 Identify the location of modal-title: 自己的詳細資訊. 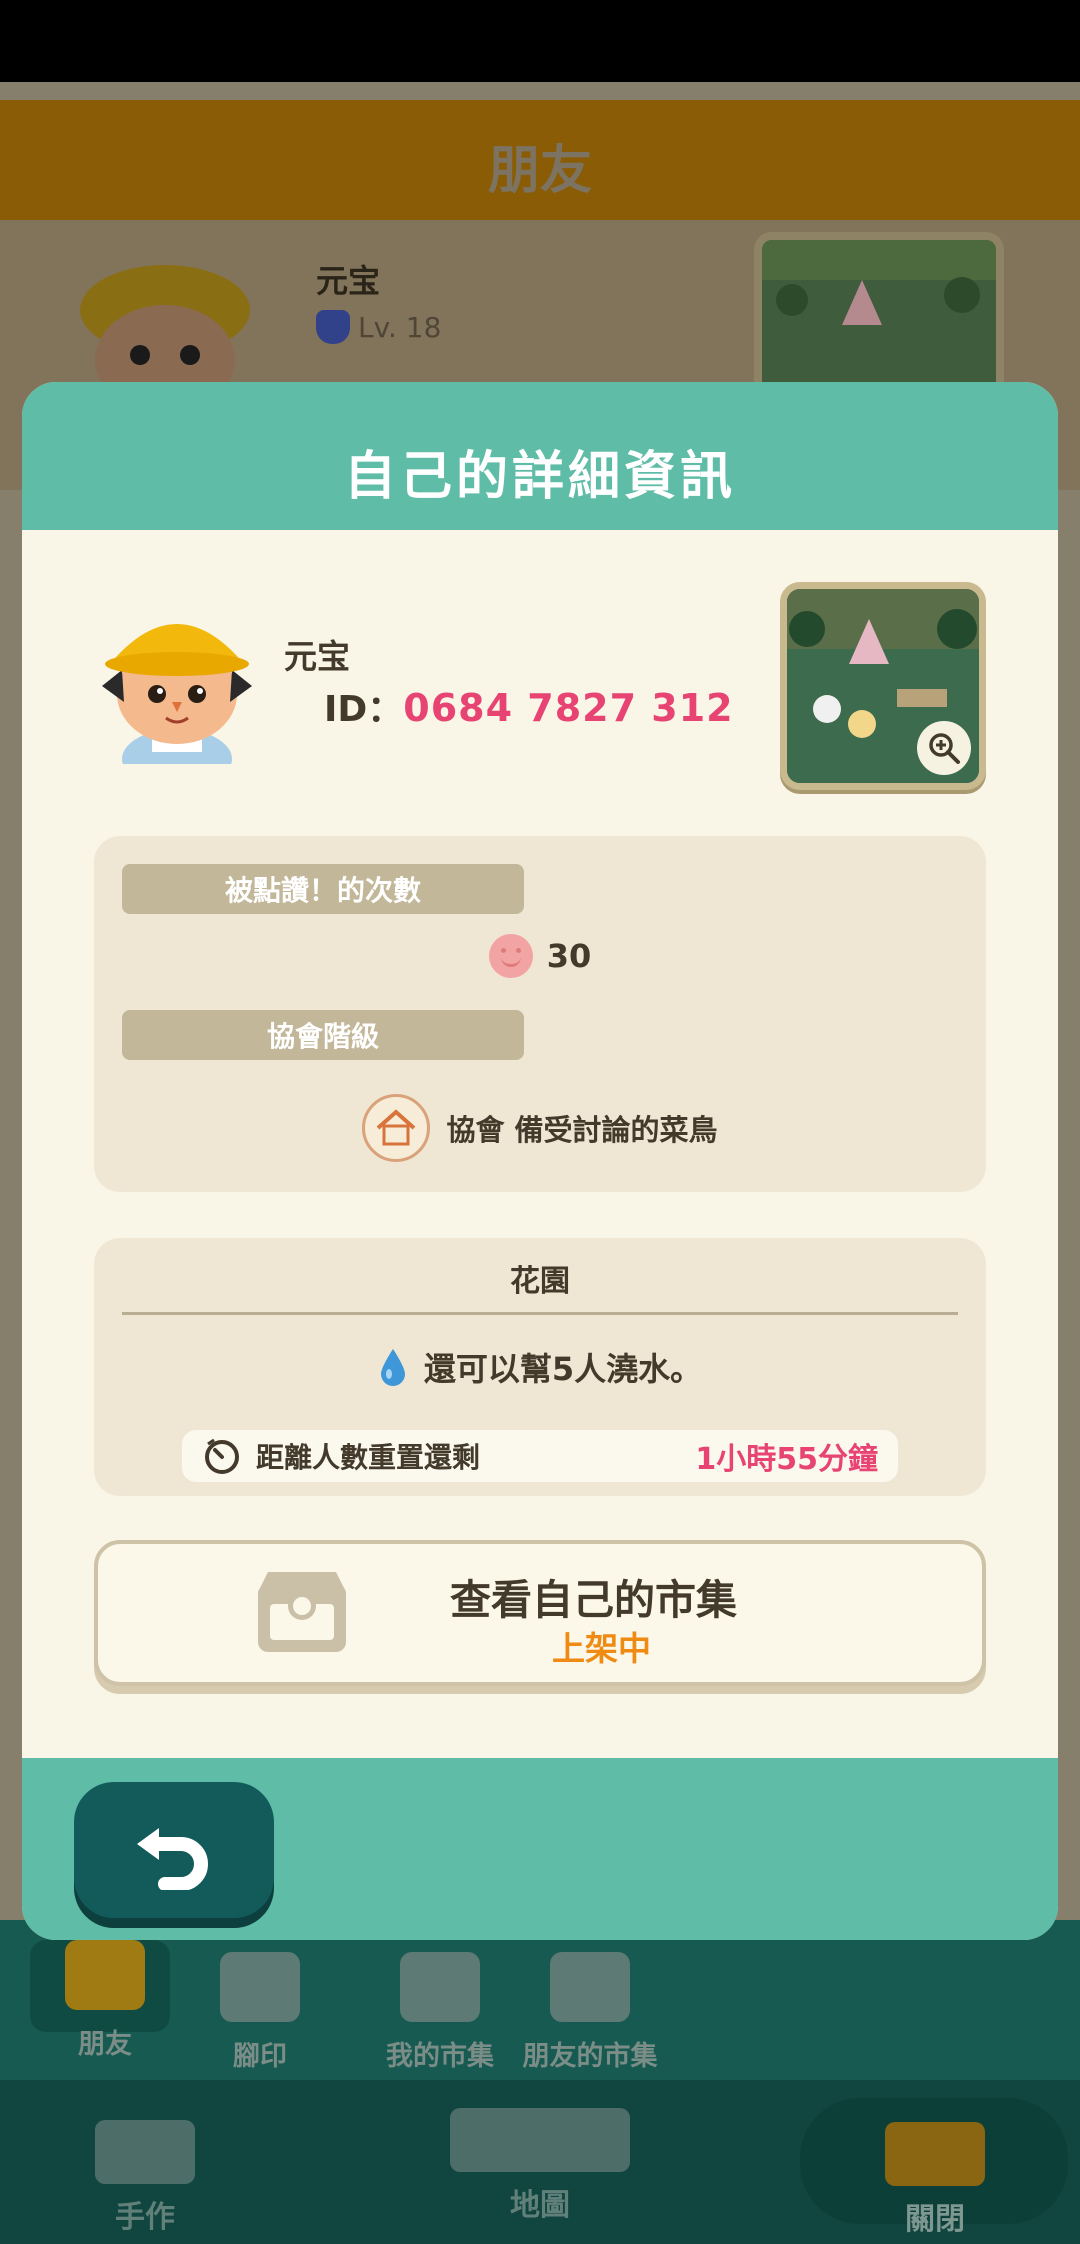
(539, 477).